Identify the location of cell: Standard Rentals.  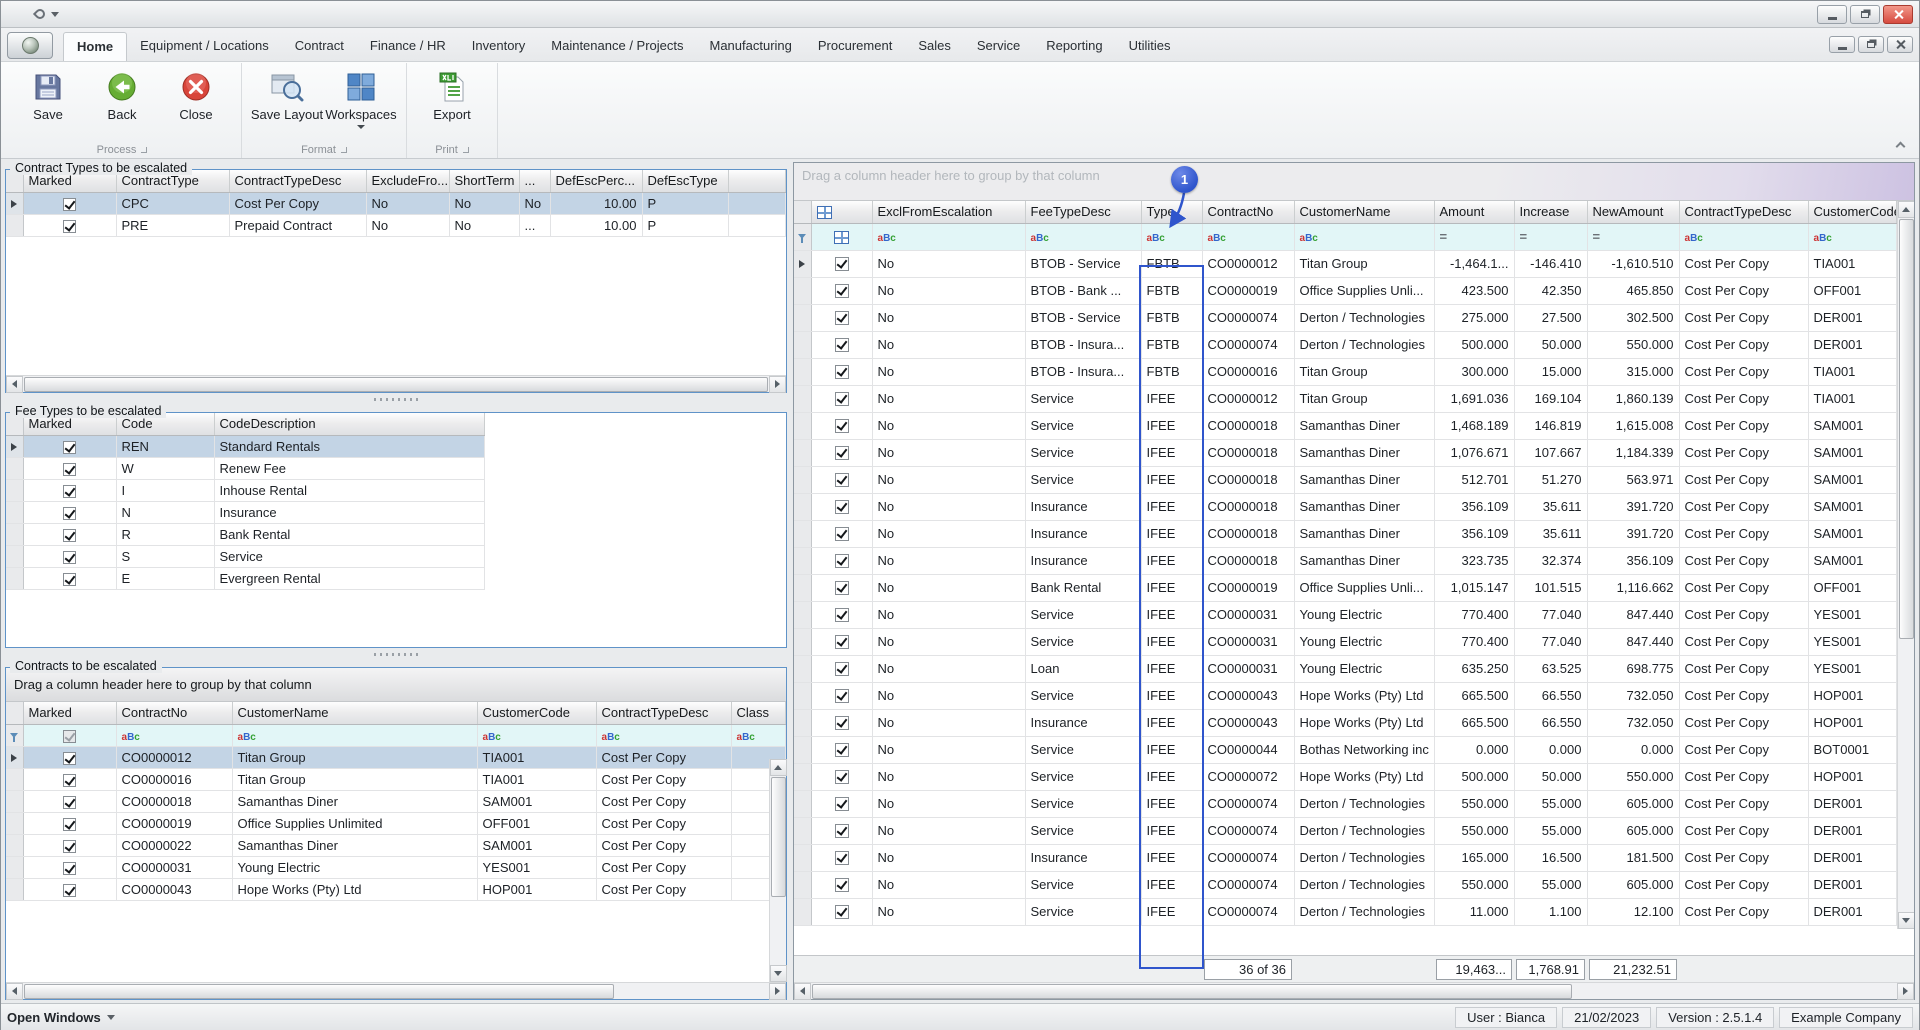
(349, 446).